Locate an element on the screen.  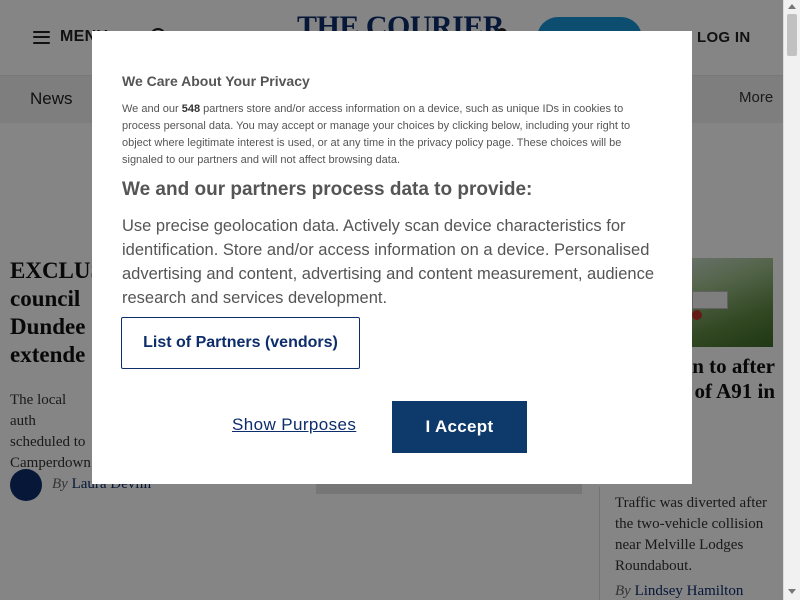
scroll-thumb is located at coordinates (792, 35).